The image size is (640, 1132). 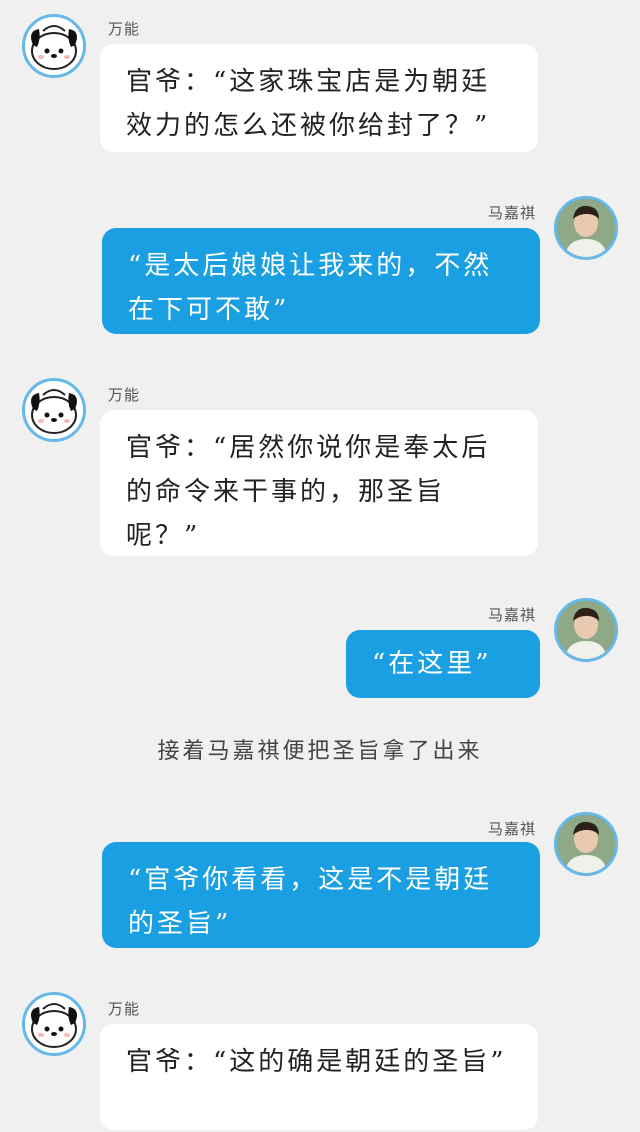 I want to click on message-bubble: “官爷你看看，这是不是朝廷的圣旨”, so click(x=321, y=895).